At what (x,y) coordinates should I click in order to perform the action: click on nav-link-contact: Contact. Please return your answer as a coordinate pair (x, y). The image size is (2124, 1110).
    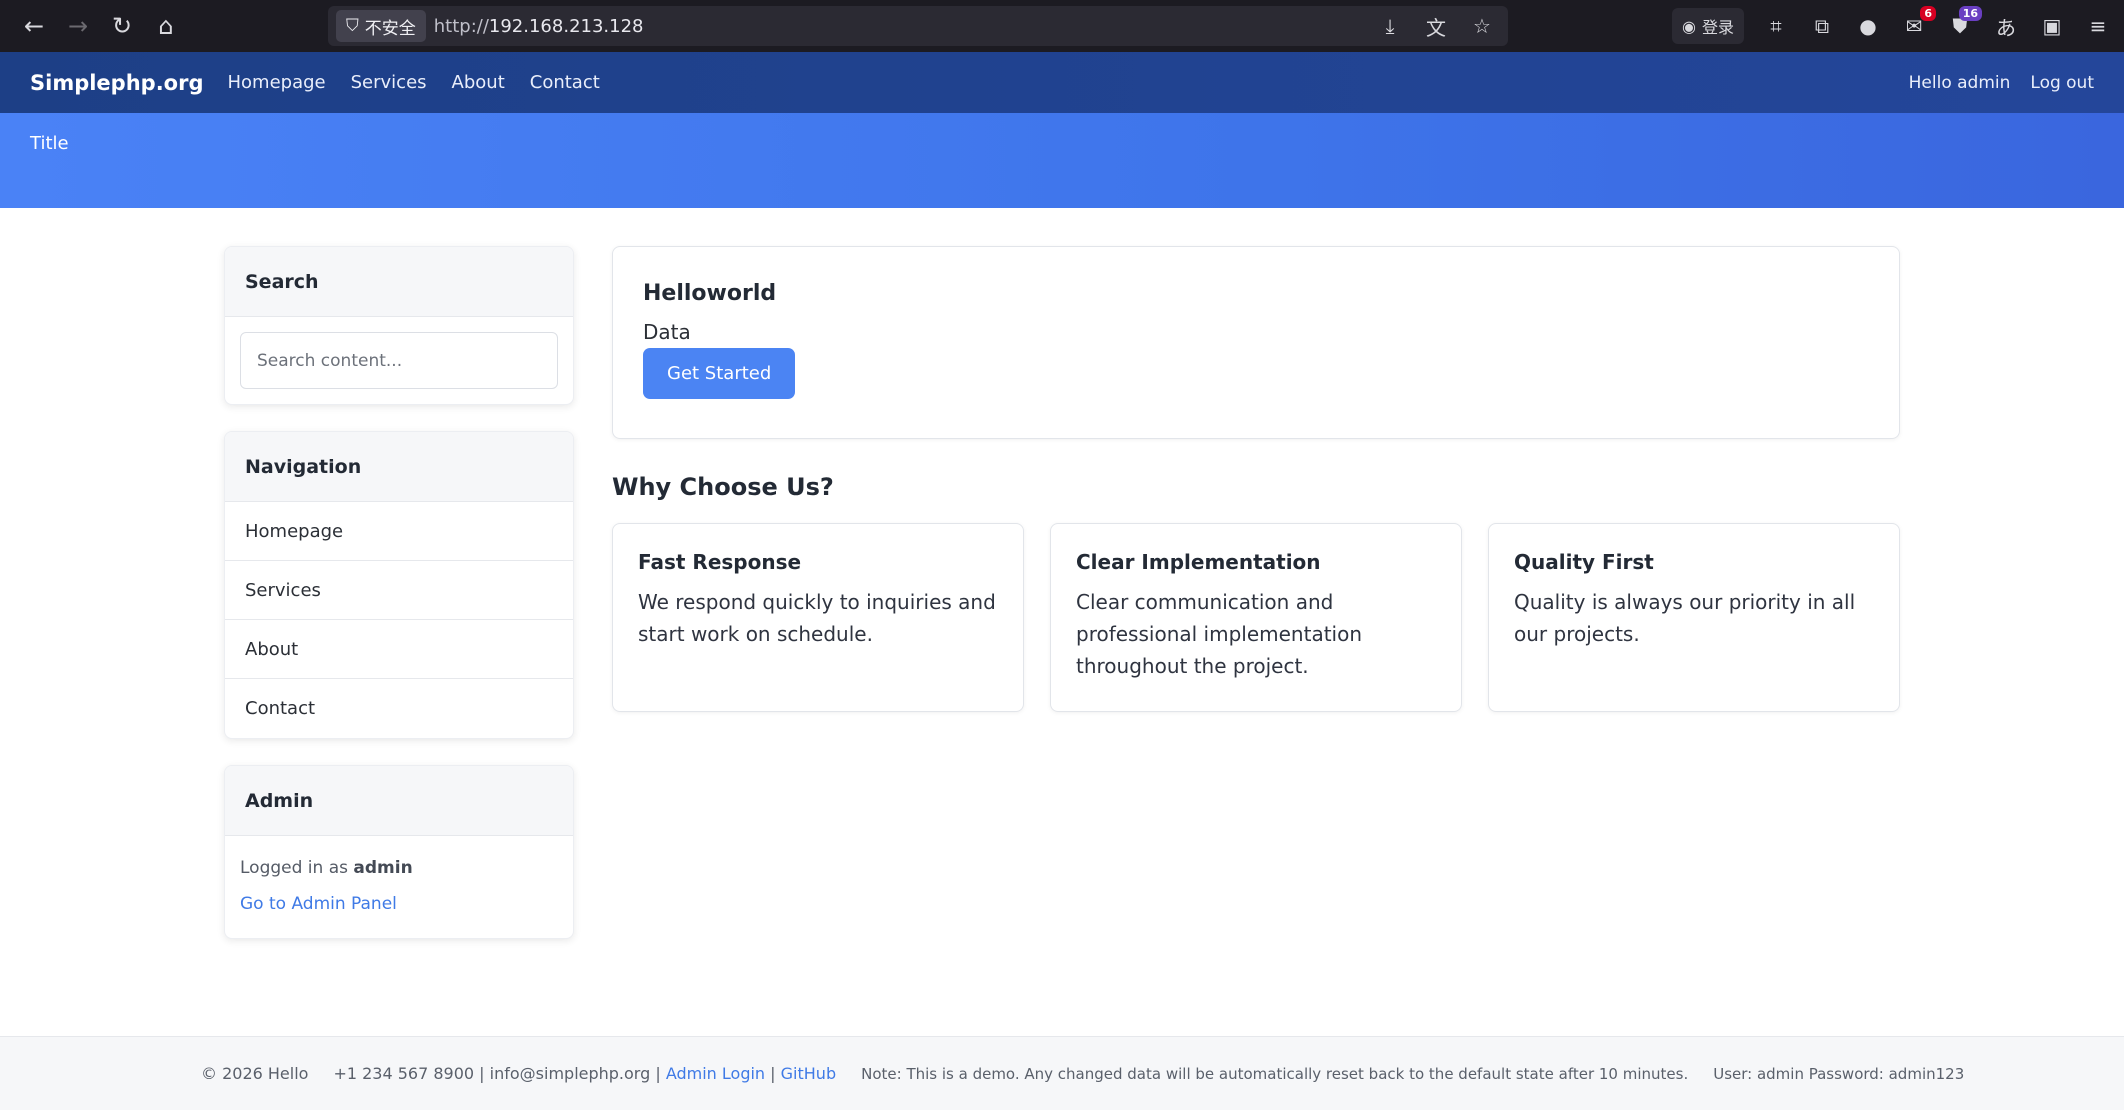
    Looking at the image, I should click on (565, 82).